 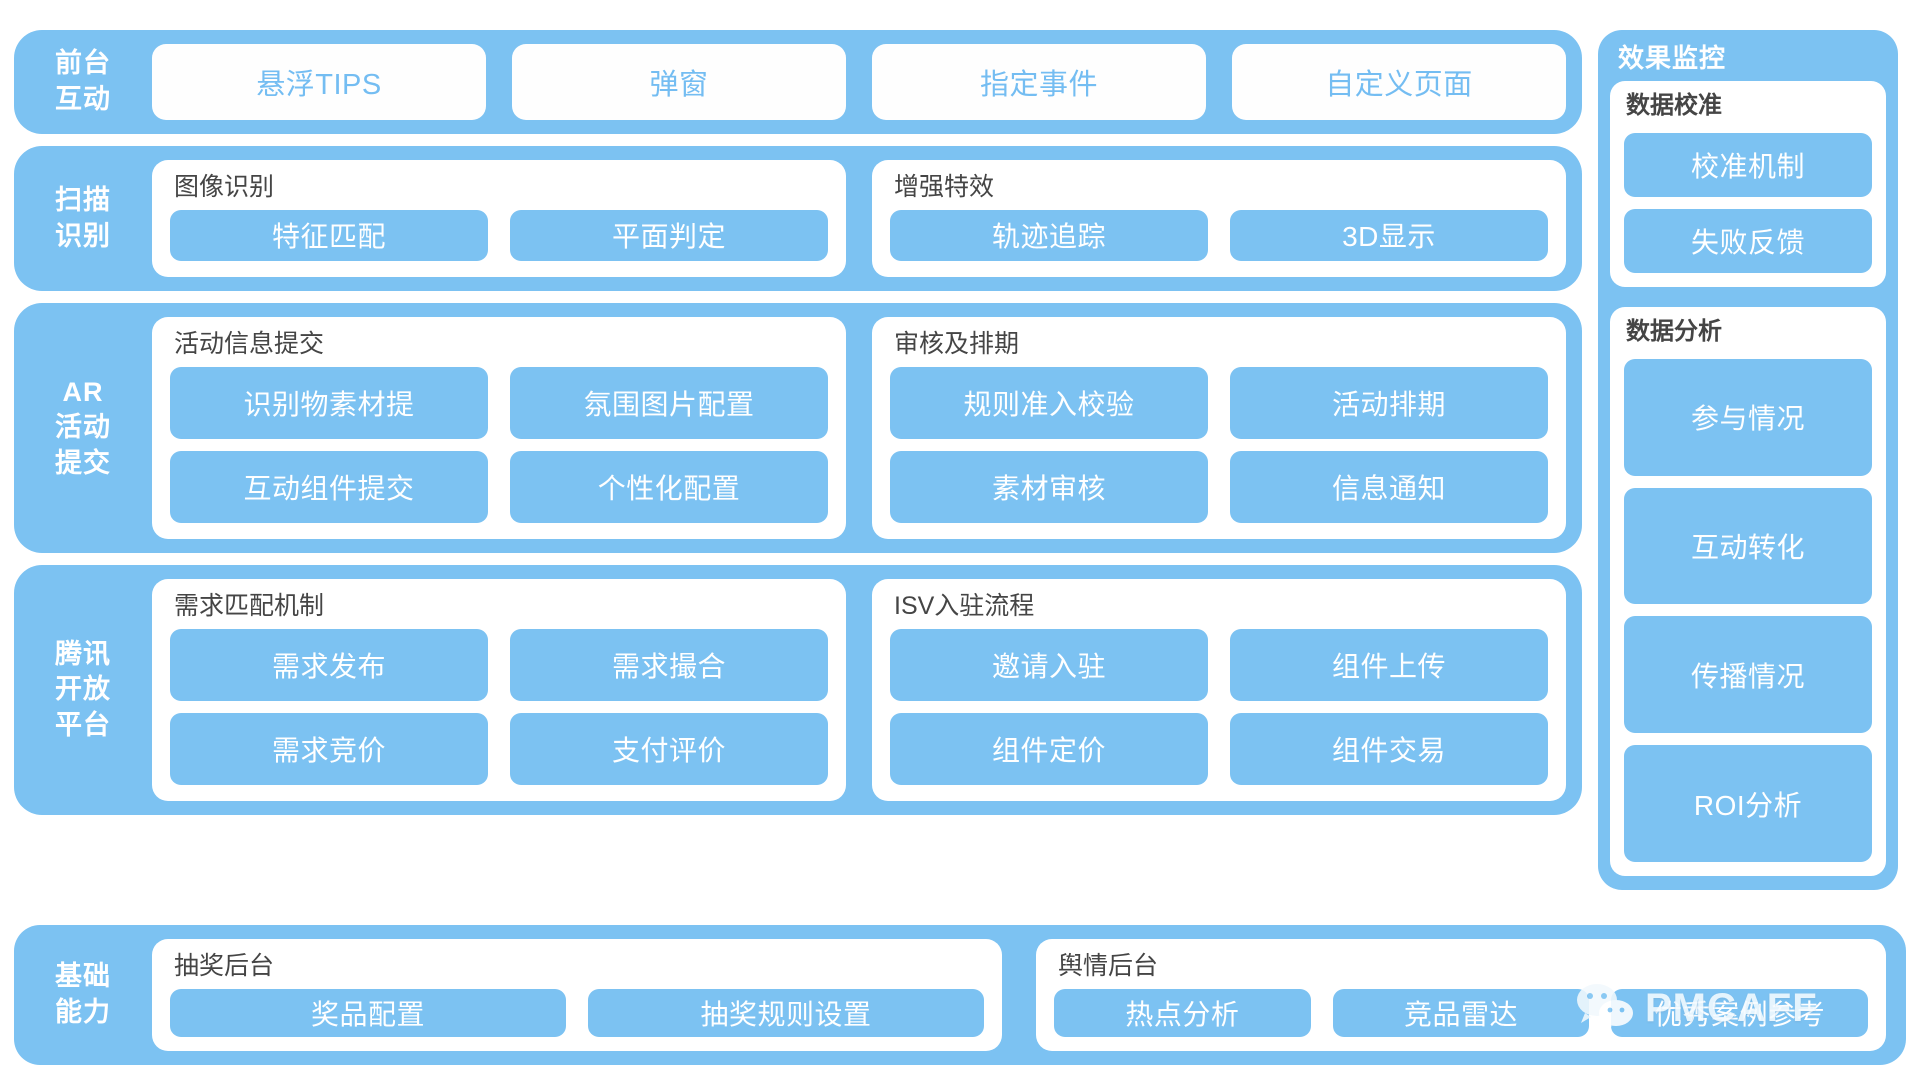 What do you see at coordinates (1219, 706) in the screenshot?
I see `chip-grid: 邀请入驻 组件上传 组件定价 组件交易` at bounding box center [1219, 706].